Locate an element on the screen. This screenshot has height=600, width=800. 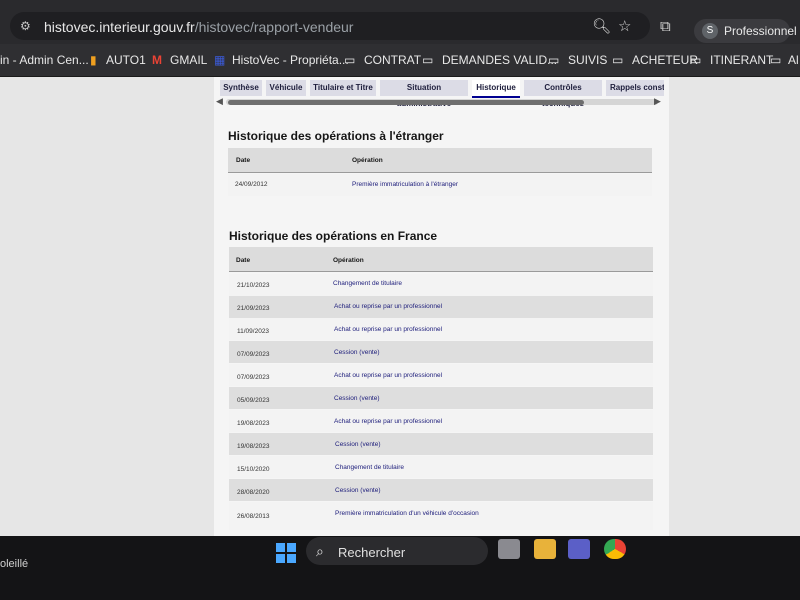
row-date: 05/09/2023 is located at coordinates (253, 400).